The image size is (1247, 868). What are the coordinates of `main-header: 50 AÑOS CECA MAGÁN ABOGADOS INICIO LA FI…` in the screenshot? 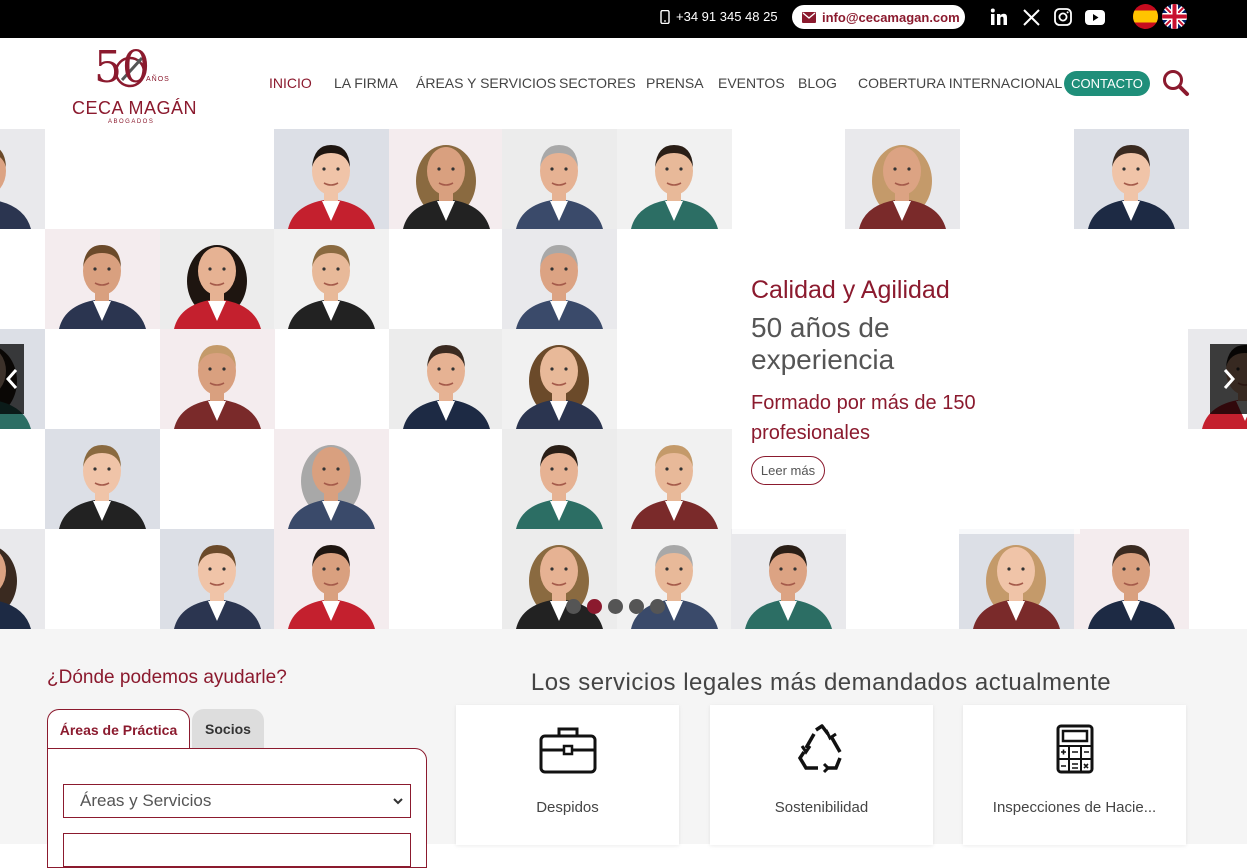 It's located at (623, 83).